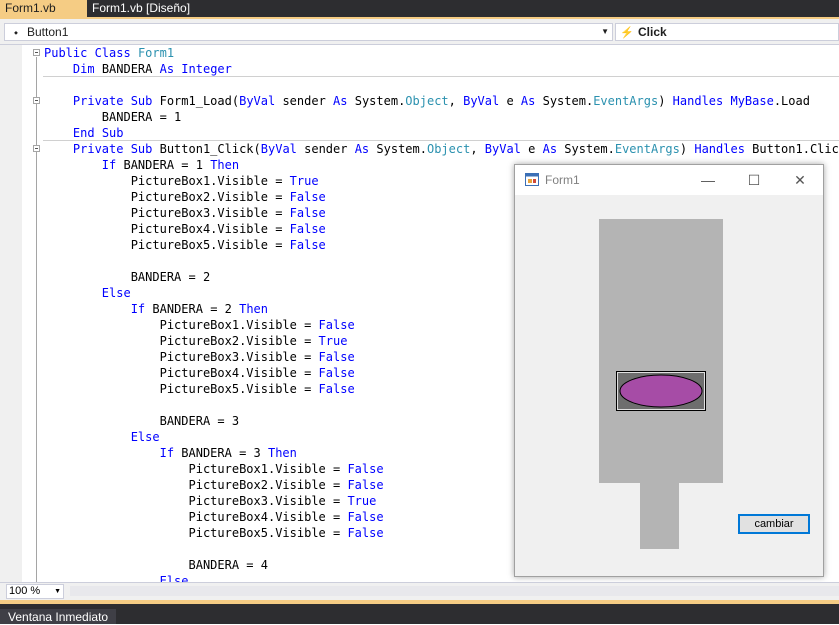 This screenshot has width=839, height=625. What do you see at coordinates (329, 149) in the screenshot?
I see `code-token: sender` at bounding box center [329, 149].